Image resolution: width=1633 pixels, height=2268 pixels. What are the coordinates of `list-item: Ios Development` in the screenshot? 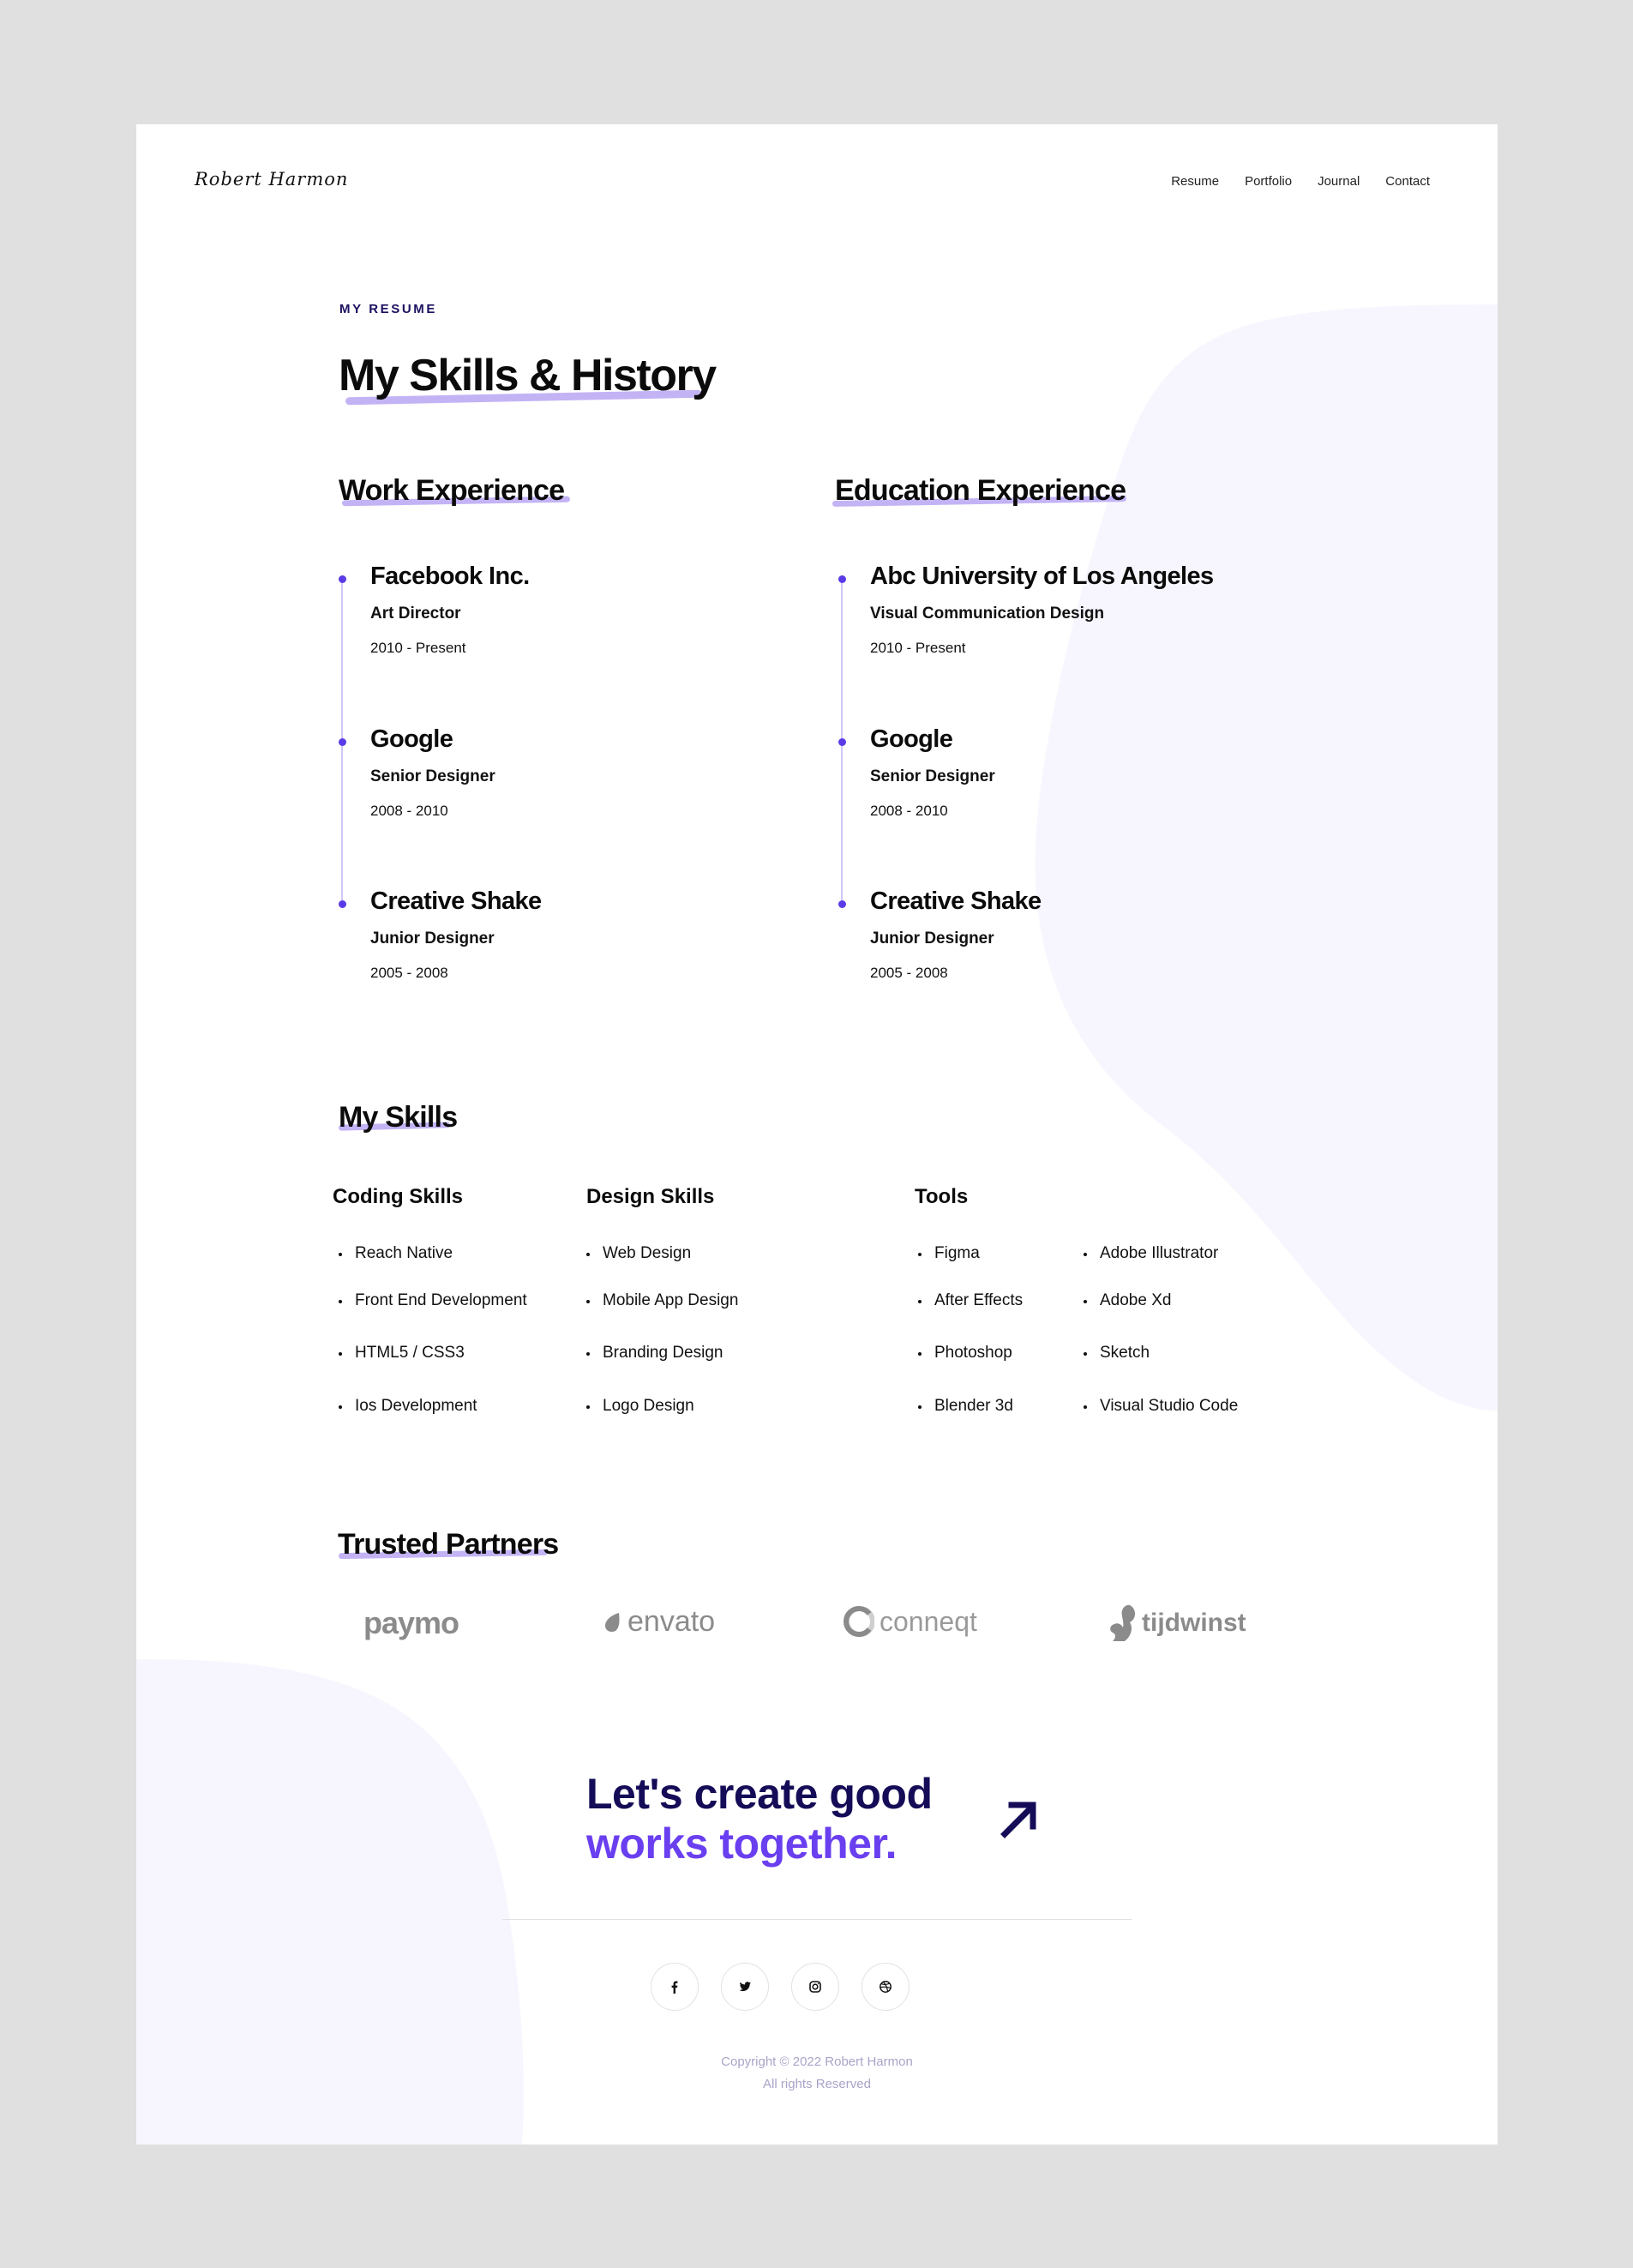 It's located at (408, 1406).